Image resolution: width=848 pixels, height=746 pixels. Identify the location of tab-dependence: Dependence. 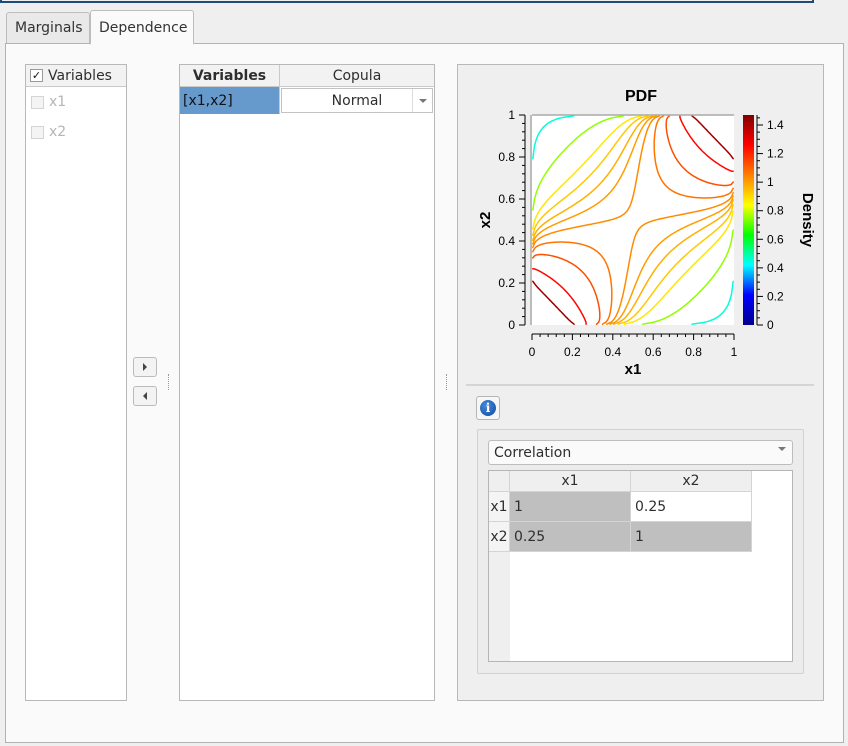
(142, 27).